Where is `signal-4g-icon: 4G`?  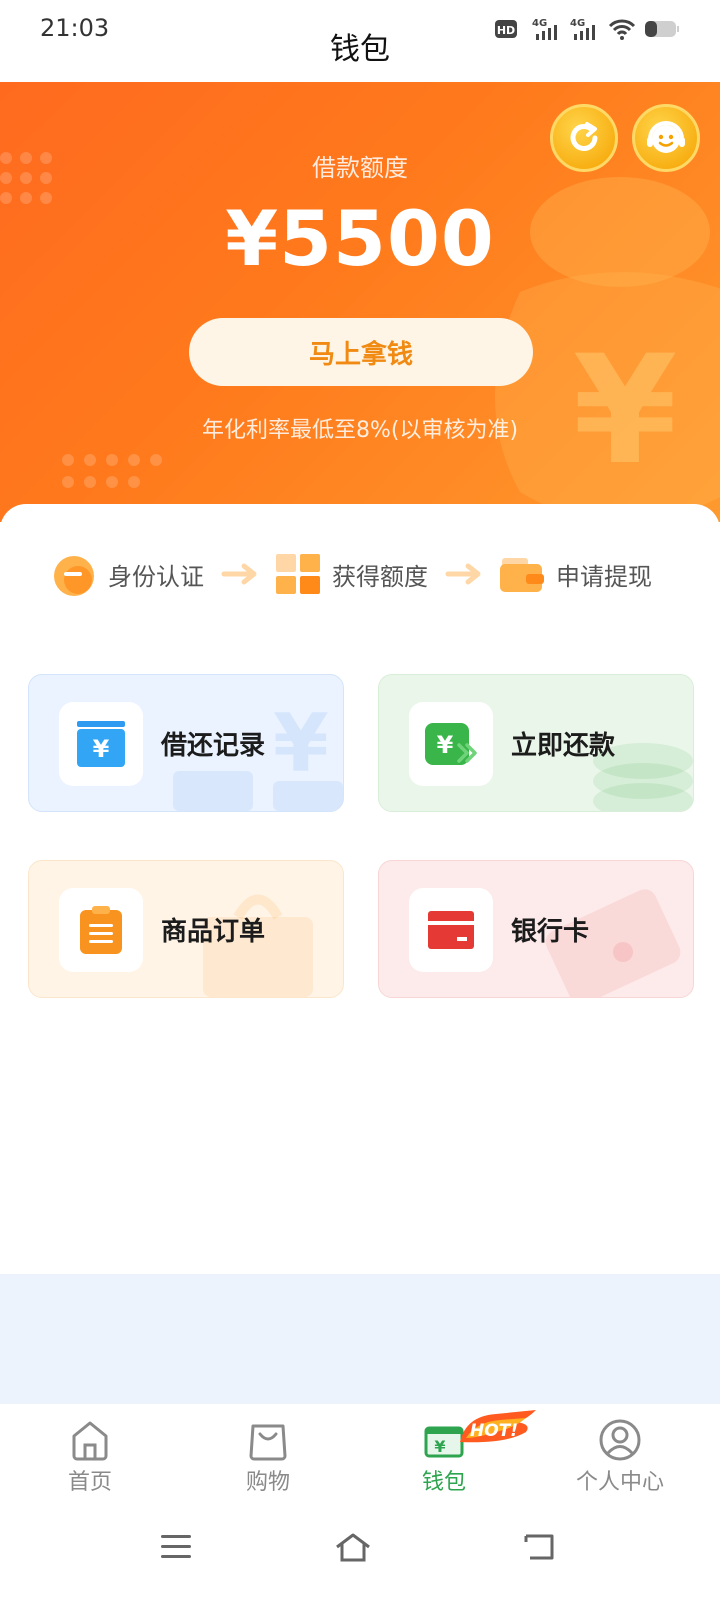
signal-4g-icon: 4G is located at coordinates (544, 29).